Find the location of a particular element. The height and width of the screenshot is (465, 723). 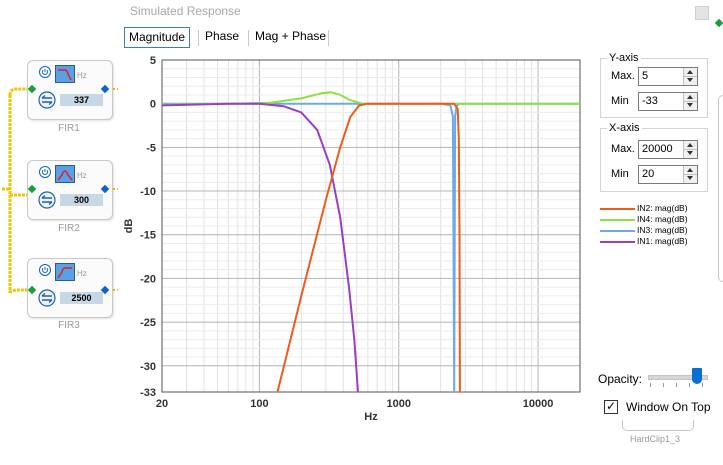

tab-mag-phase: Mag + Phase is located at coordinates (290, 36).